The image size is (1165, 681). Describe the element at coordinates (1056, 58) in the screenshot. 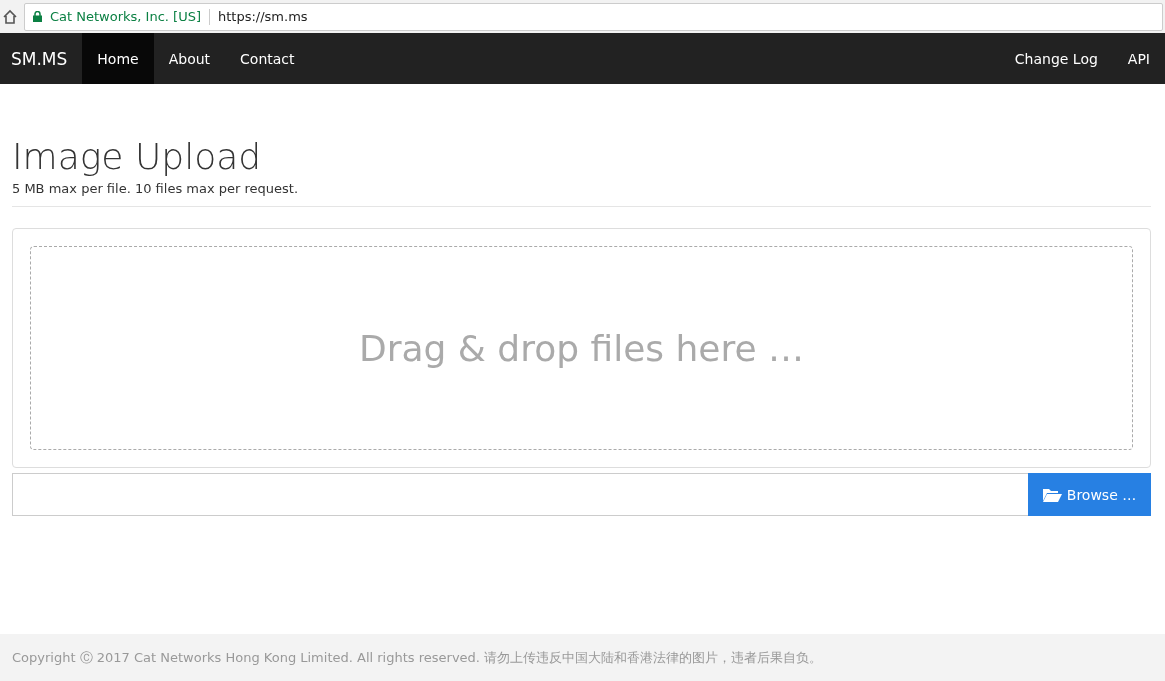

I see `nav-link: Change Log` at that location.